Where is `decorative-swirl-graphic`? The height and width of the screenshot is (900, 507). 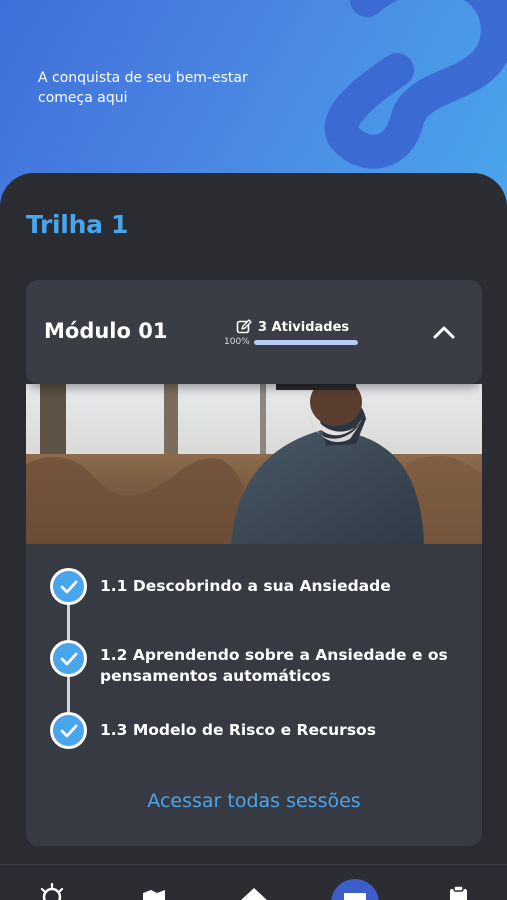 decorative-swirl-graphic is located at coordinates (415, 84).